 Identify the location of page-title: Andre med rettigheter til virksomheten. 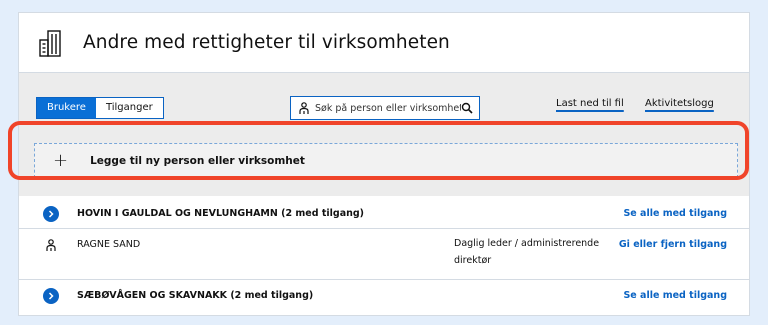
(266, 42).